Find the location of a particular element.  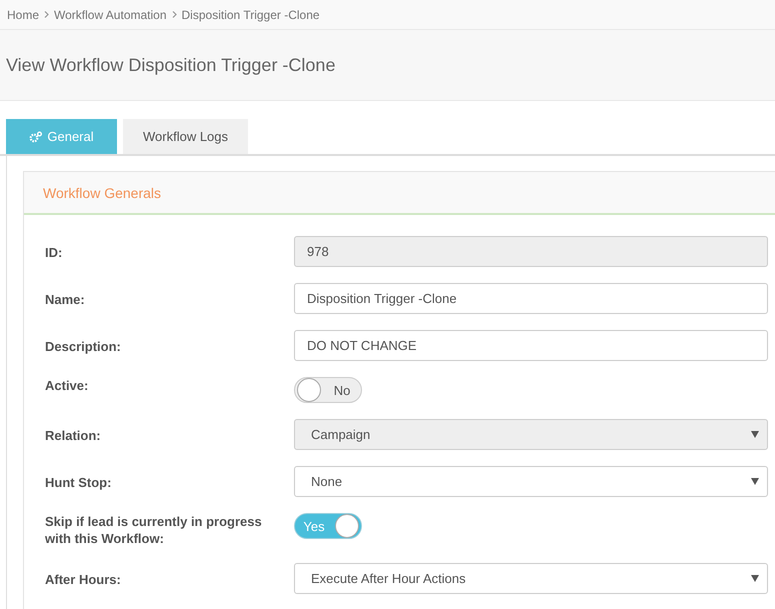

field-label: Name: is located at coordinates (65, 299).